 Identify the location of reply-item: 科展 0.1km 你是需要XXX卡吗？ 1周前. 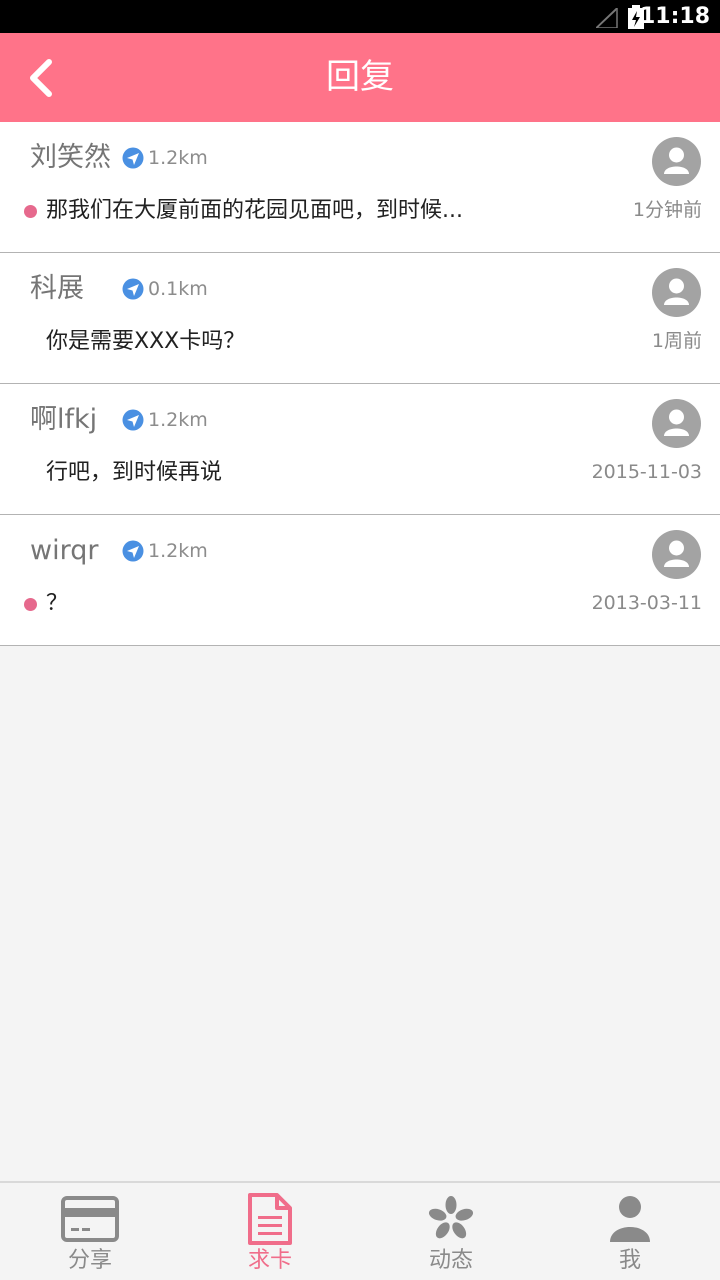
(360, 318).